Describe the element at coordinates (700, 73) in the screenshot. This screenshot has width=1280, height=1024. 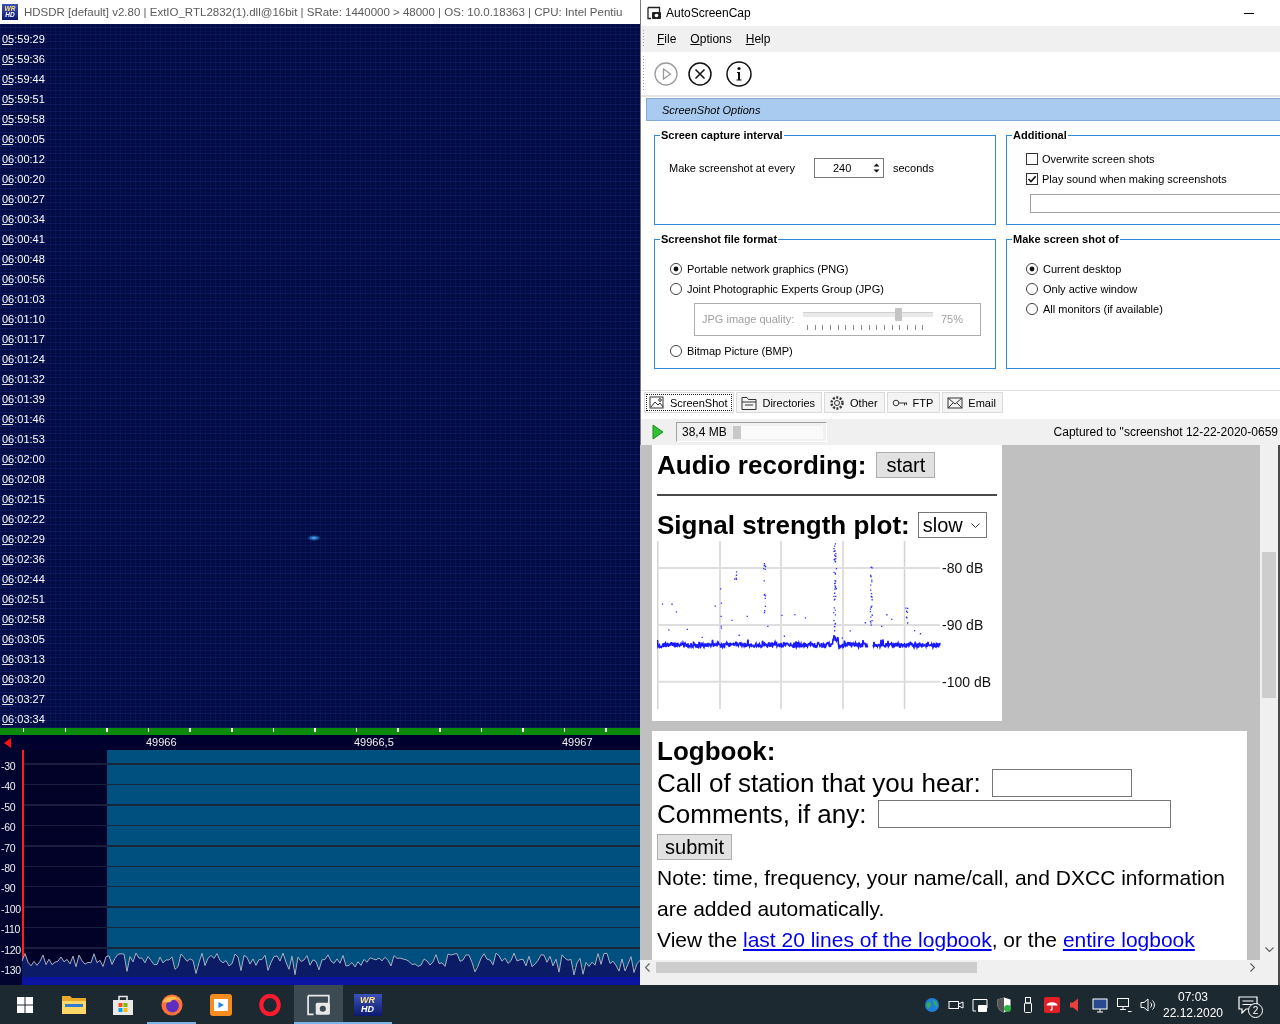
I see `cancel-icon` at that location.